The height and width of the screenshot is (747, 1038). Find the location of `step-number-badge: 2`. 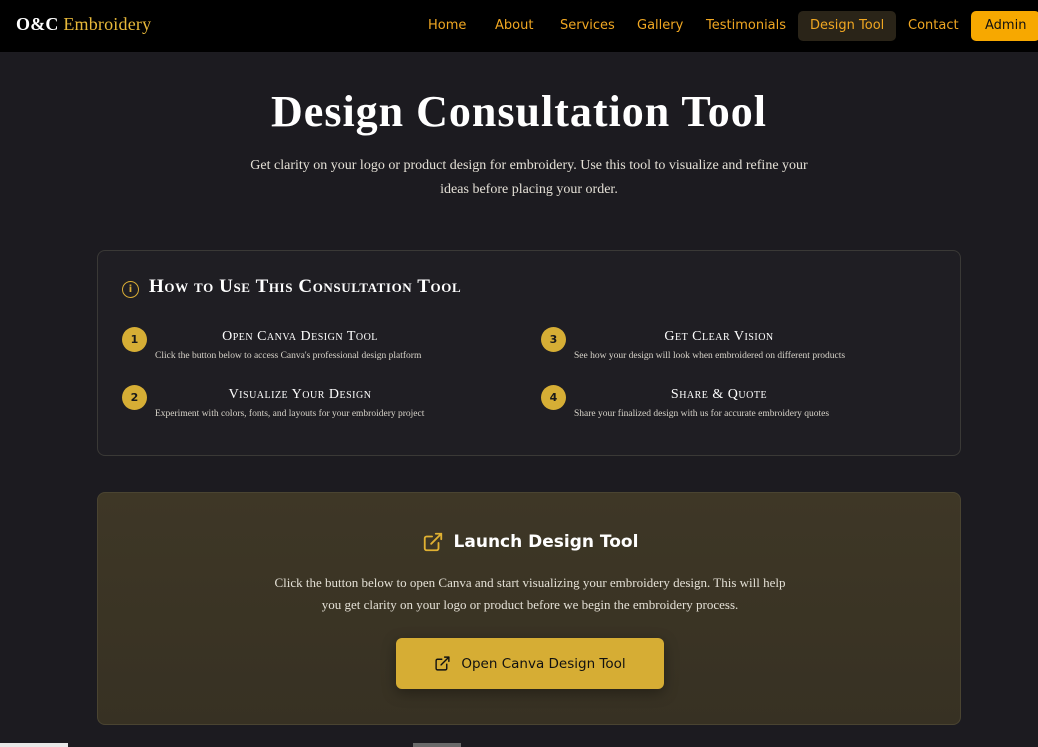

step-number-badge: 2 is located at coordinates (134, 397).